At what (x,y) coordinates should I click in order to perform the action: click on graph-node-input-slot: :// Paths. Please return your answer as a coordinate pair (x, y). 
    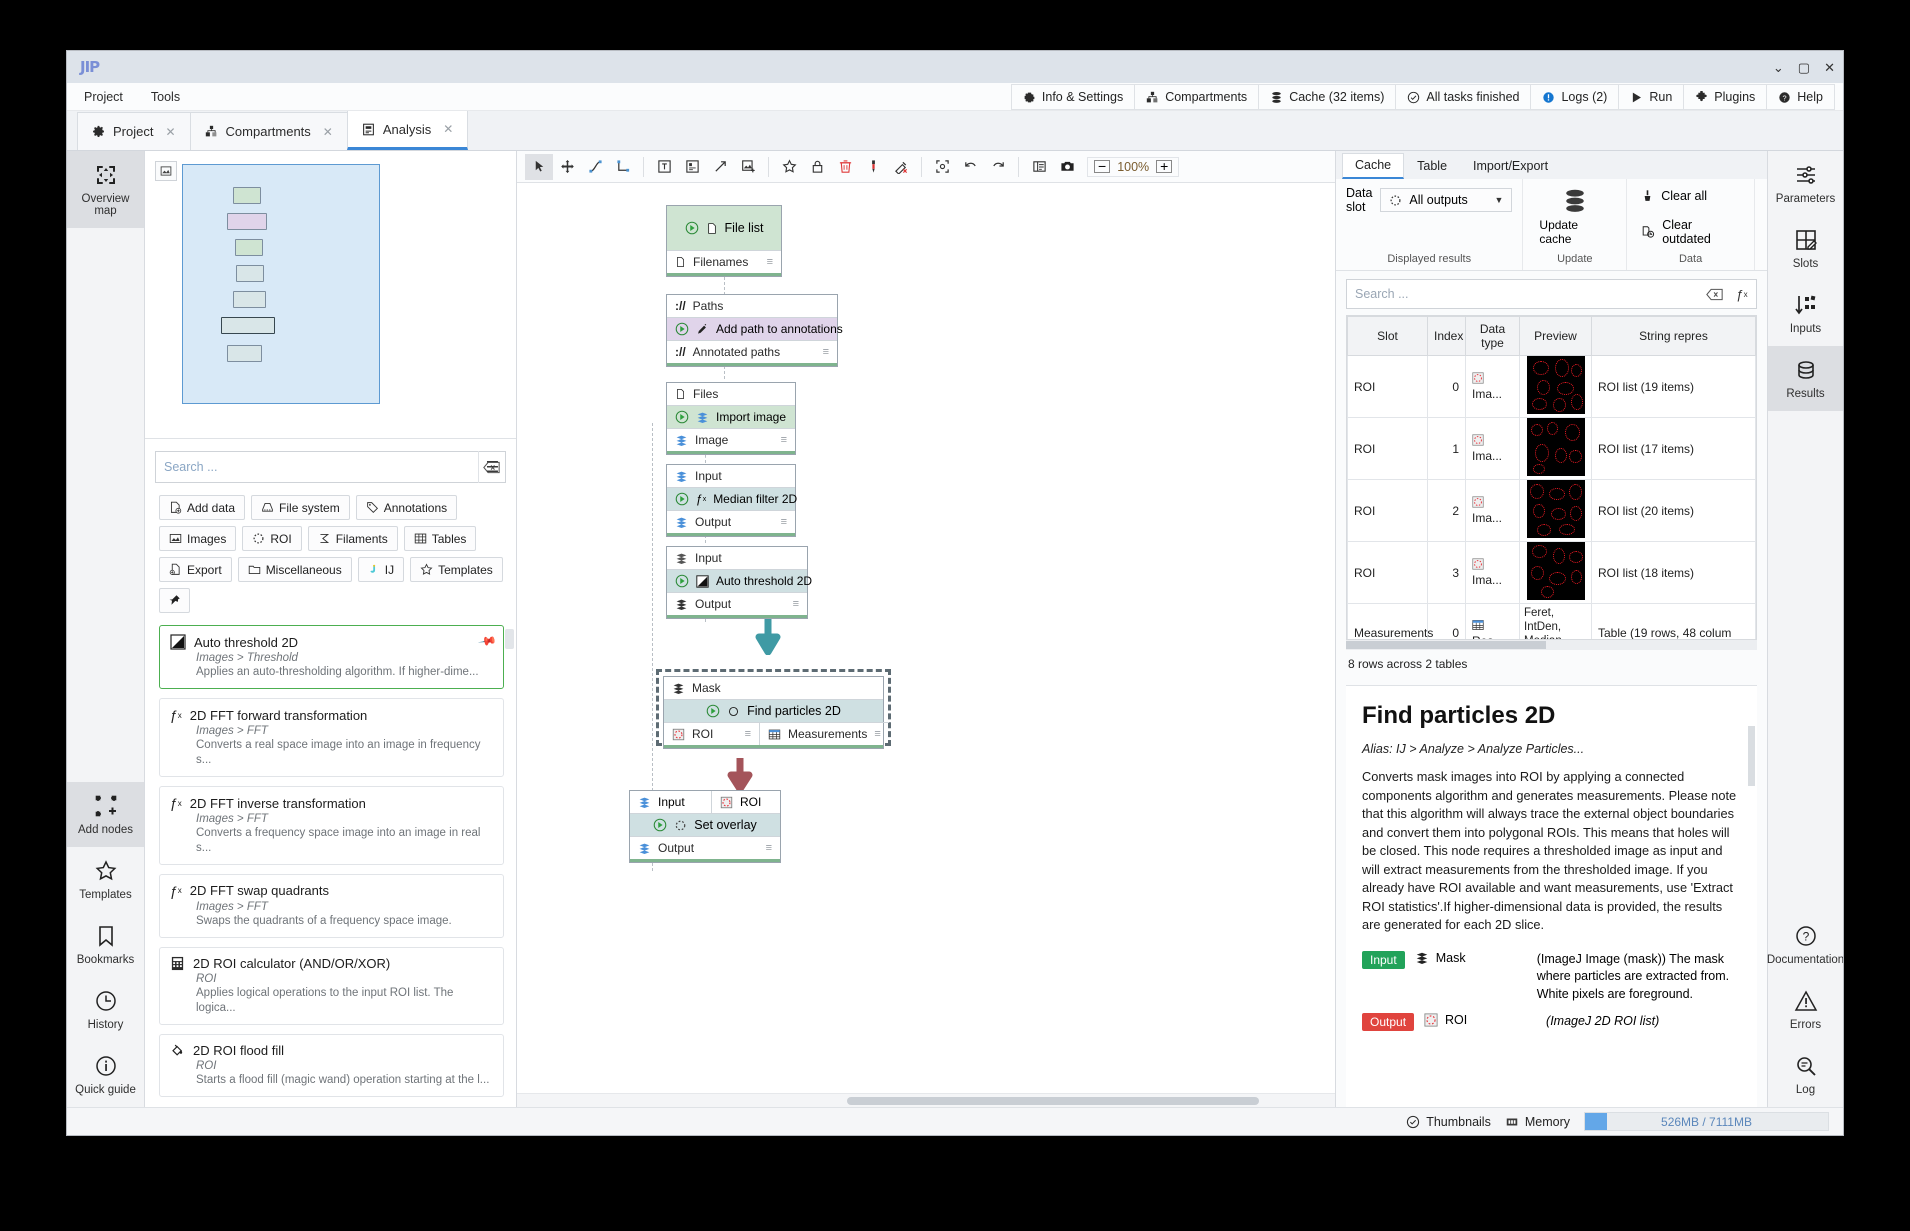
    Looking at the image, I should click on (752, 306).